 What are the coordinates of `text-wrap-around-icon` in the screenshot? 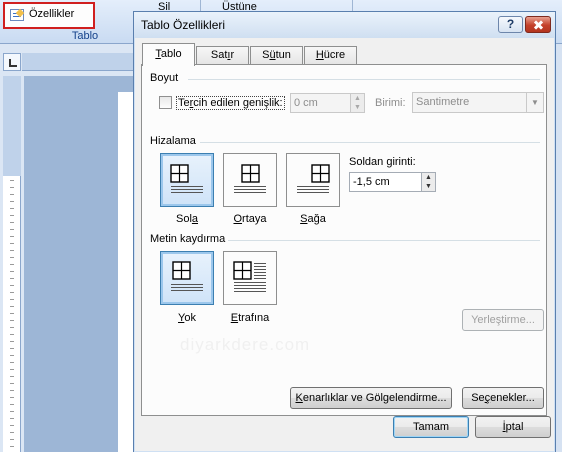 It's located at (249, 276).